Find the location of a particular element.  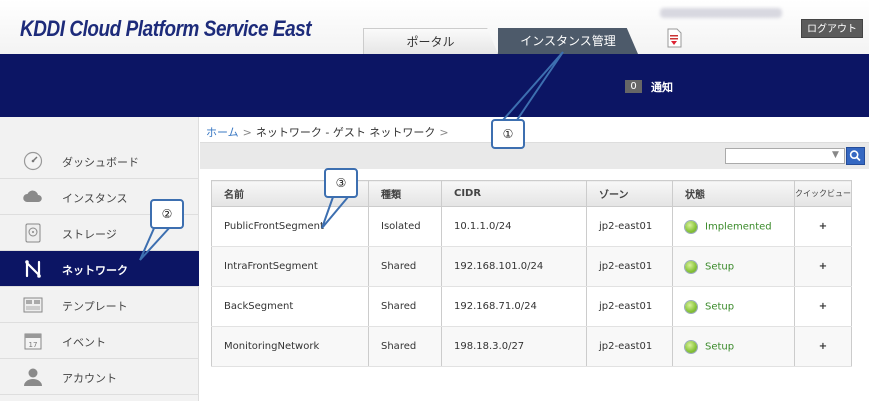

column-header-type: 種類 is located at coordinates (405, 193).